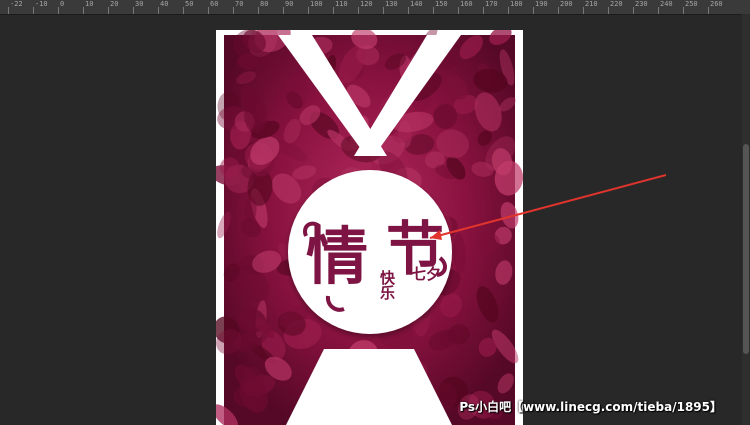  What do you see at coordinates (114, 4) in the screenshot?
I see `ruler-label: 20` at bounding box center [114, 4].